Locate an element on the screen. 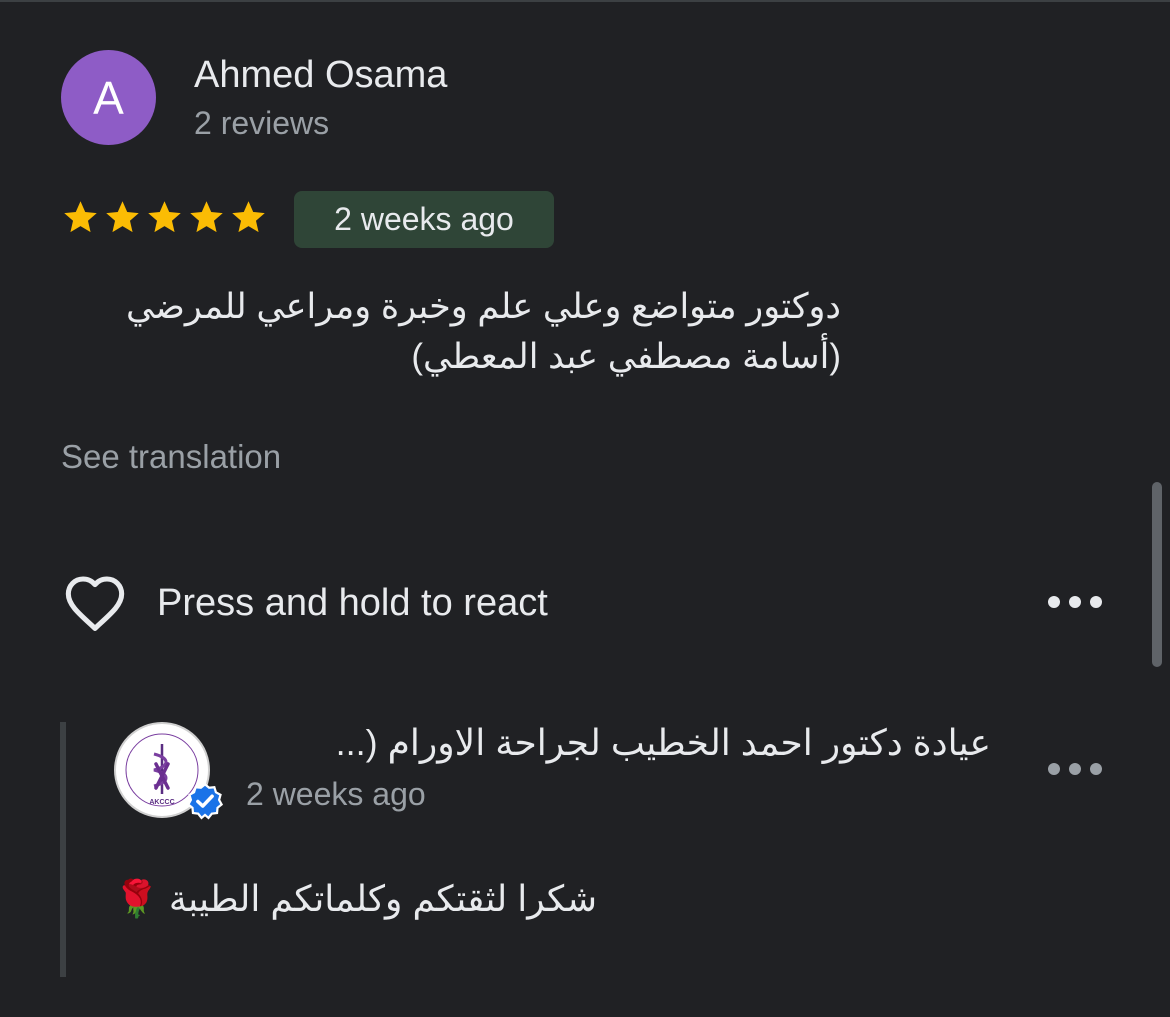  avatar-initial: A is located at coordinates (108, 97).